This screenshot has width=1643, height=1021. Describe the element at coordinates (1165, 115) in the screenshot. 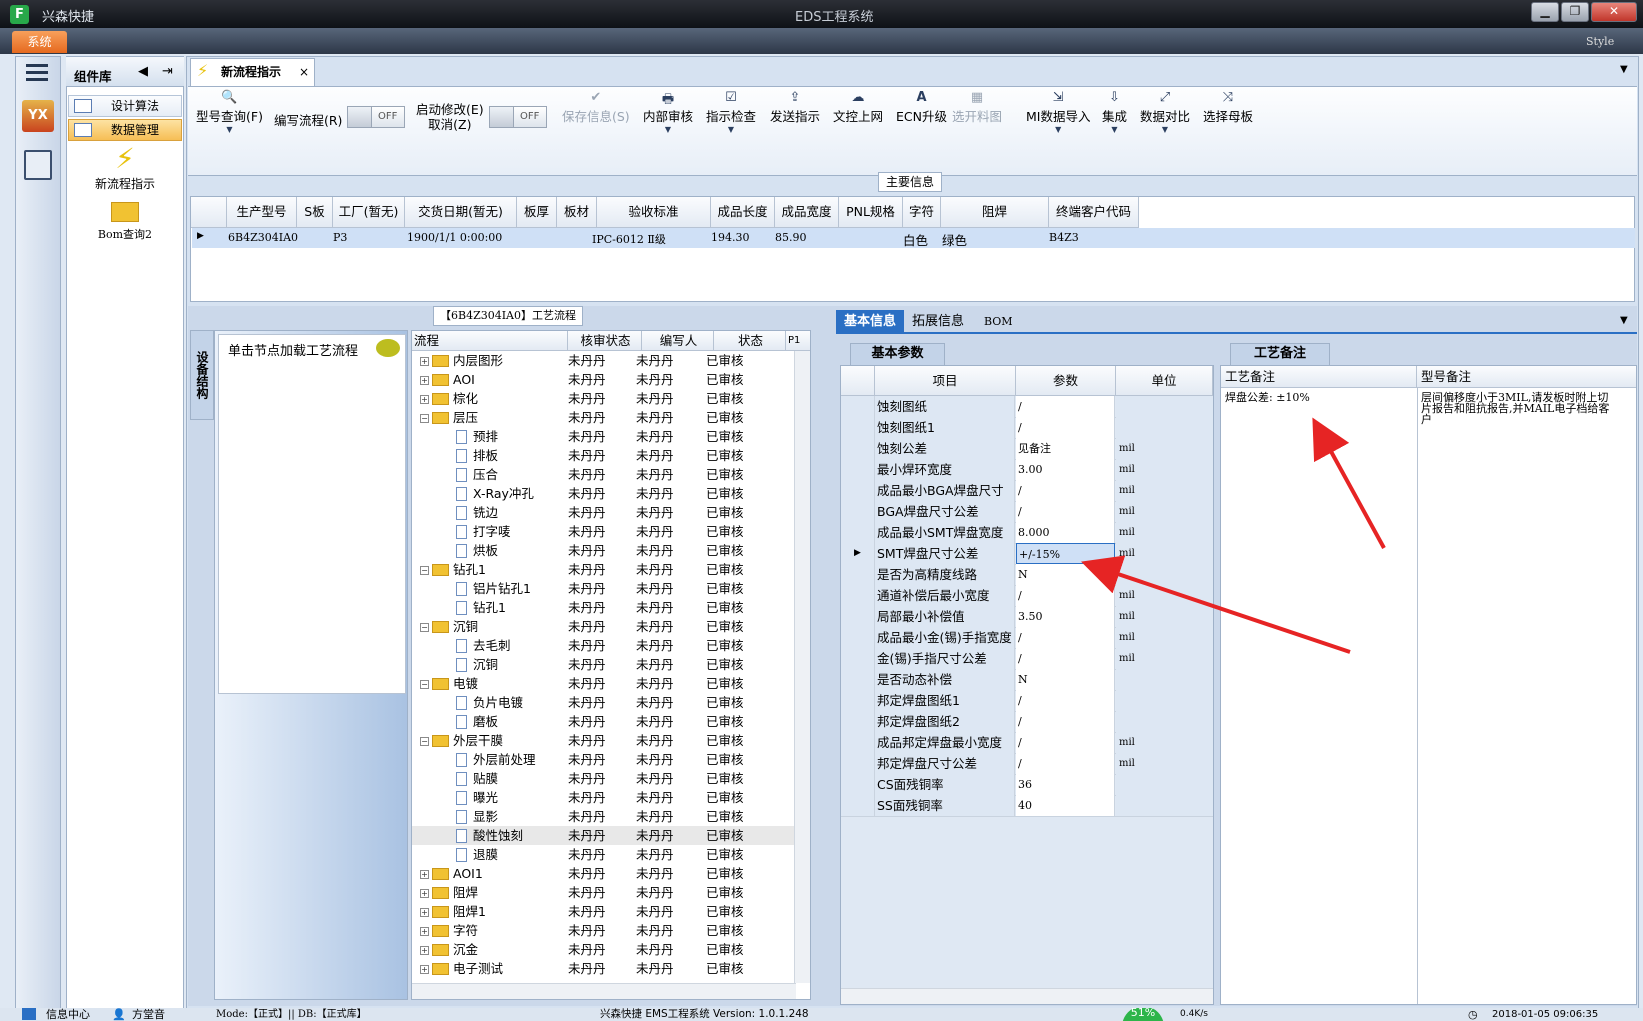

I see `data-compare-button: ⤢ 数据对比 ▼` at that location.